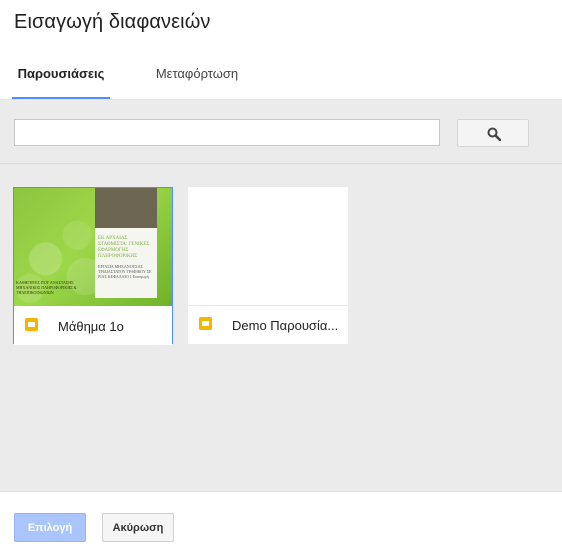  I want to click on tab-presentations: Παρουσιάσεις, so click(61, 77).